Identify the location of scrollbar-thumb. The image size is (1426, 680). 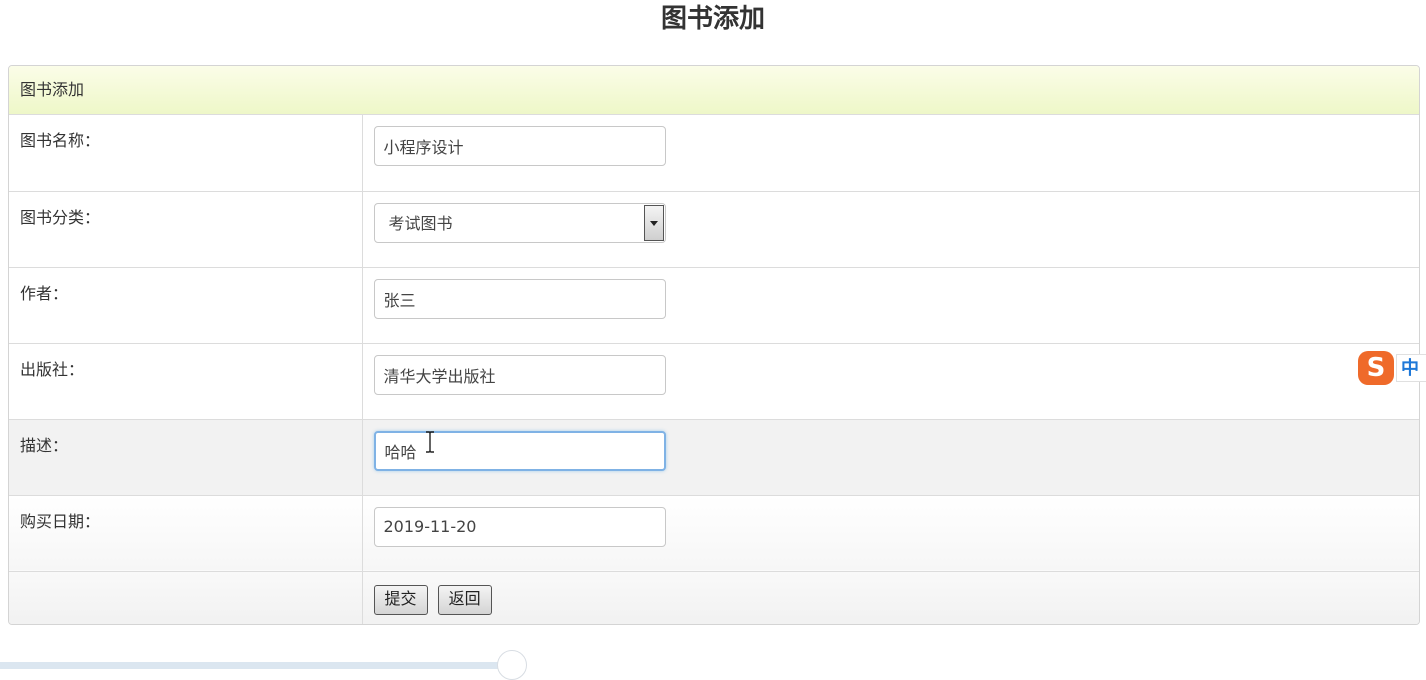
(252, 665).